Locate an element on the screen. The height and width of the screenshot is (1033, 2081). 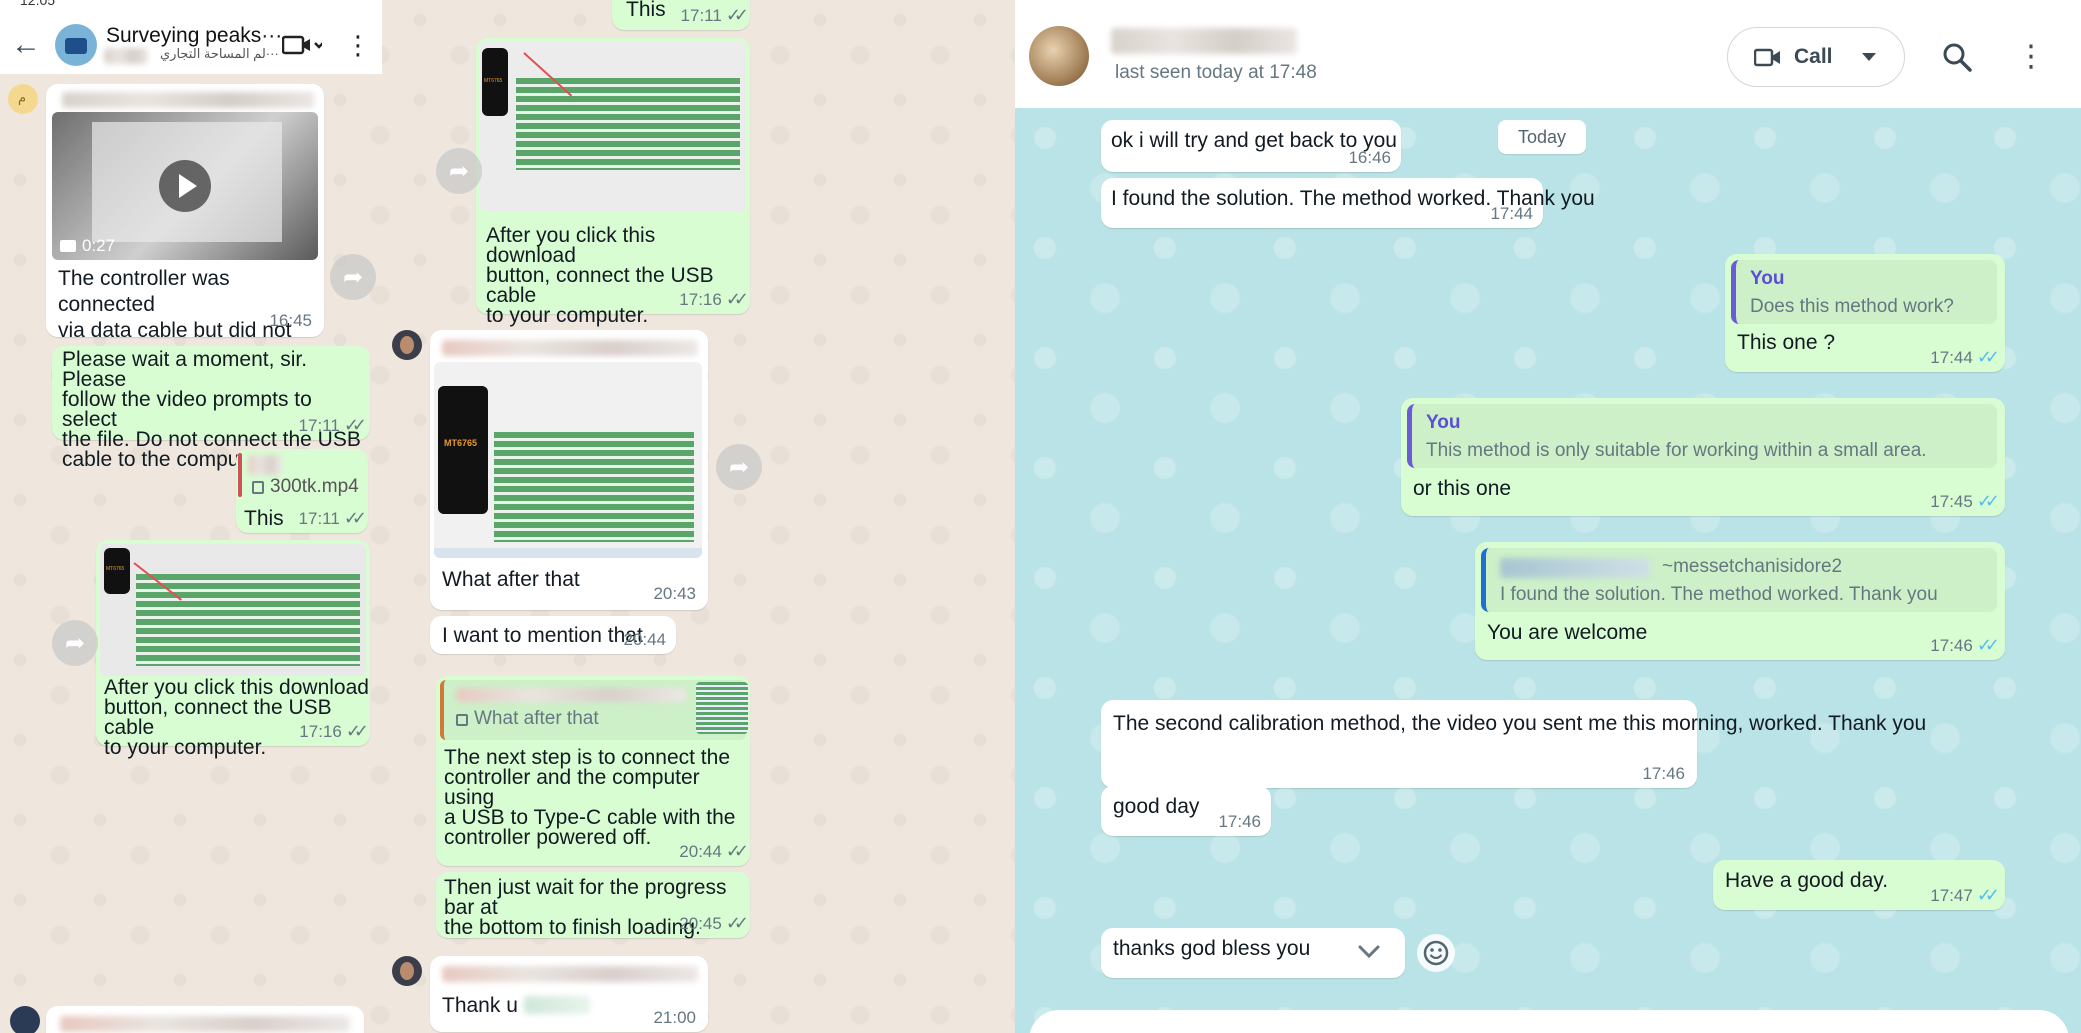
file-redacted is located at coordinates (265, 465).